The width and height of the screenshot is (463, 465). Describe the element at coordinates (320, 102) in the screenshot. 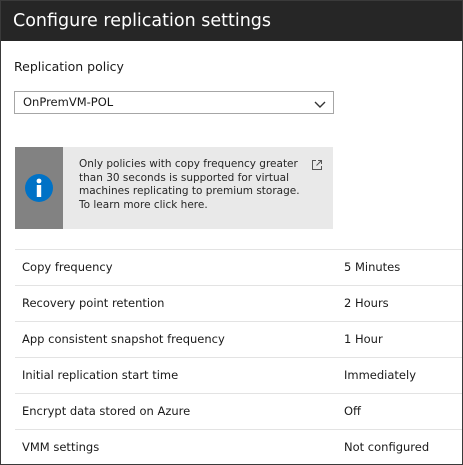

I see `chevron-down-icon` at that location.